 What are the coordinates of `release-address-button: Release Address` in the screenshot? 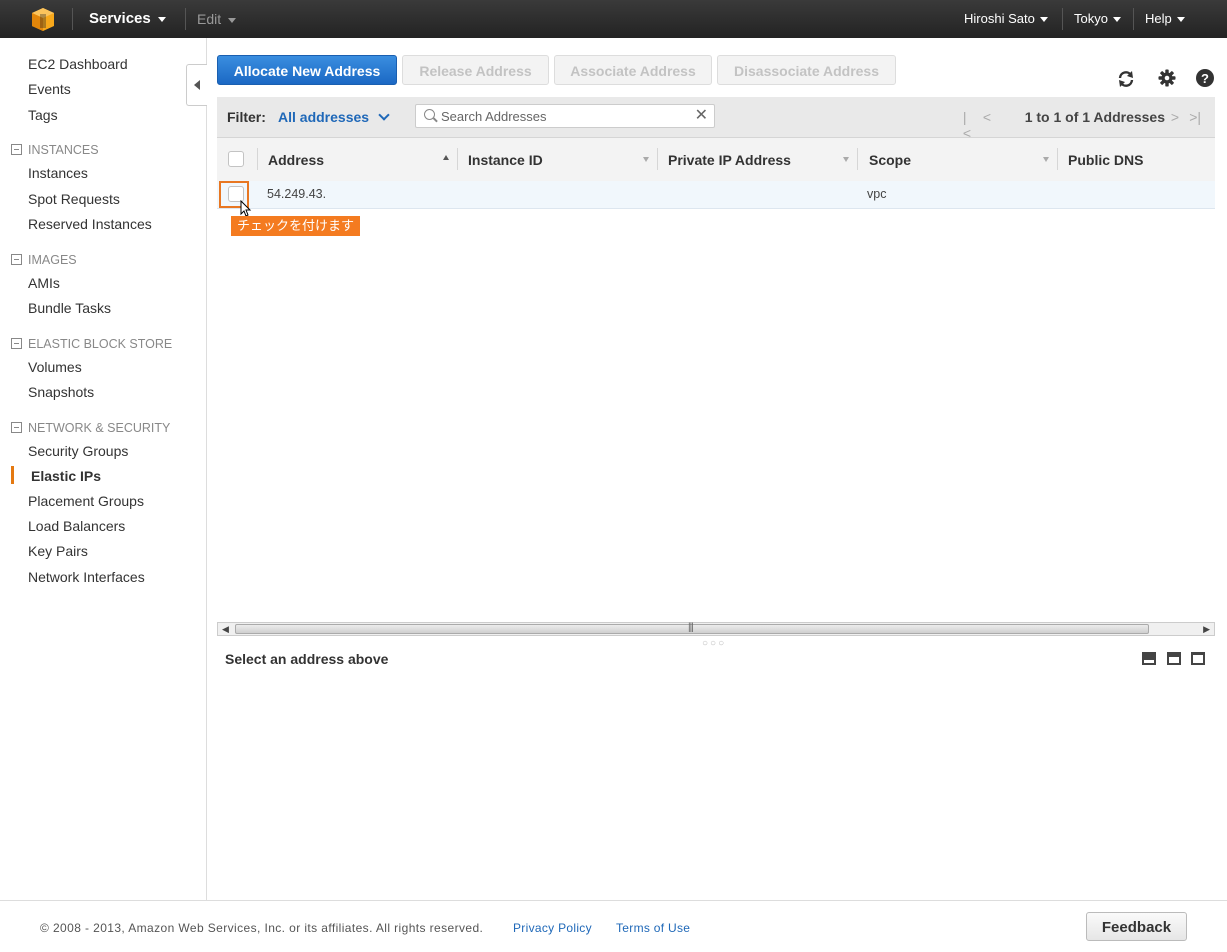 It's located at (475, 70).